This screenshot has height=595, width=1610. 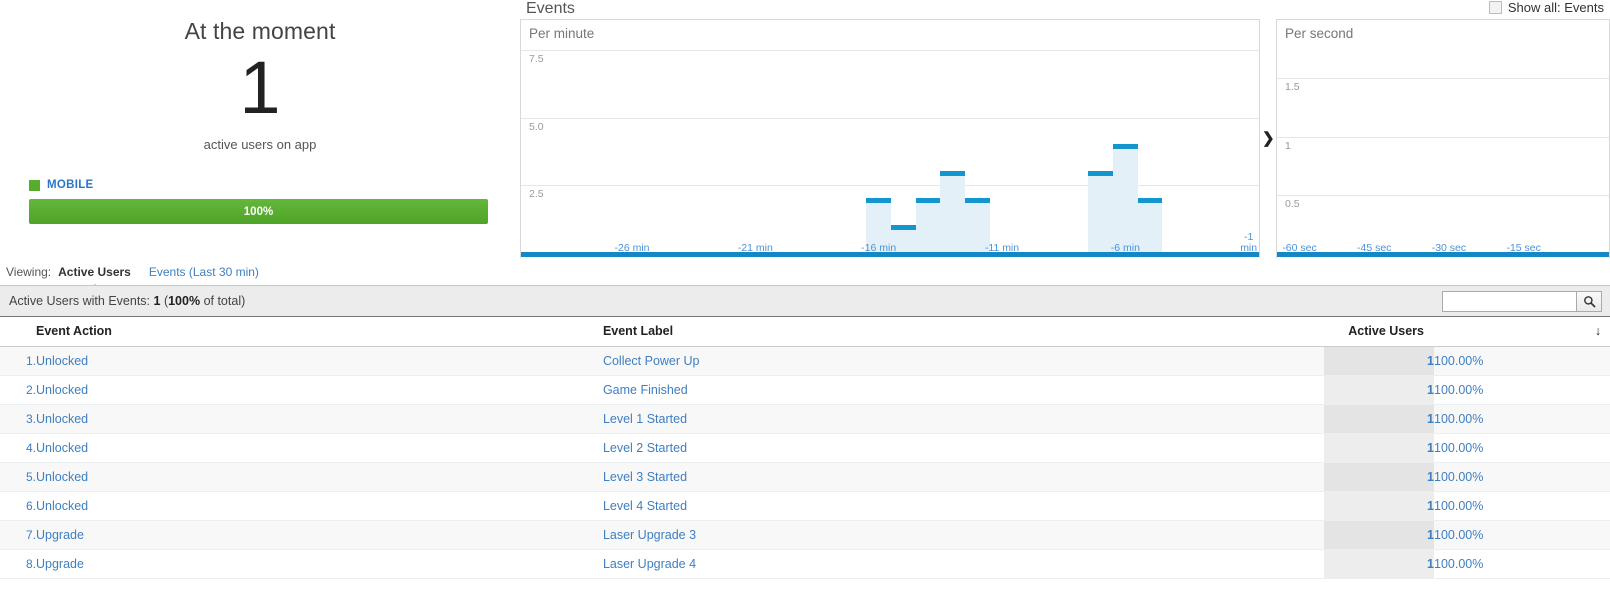 What do you see at coordinates (204, 272) in the screenshot?
I see `viewing-tab-events-last-30-min: Events (Last 30 min)` at bounding box center [204, 272].